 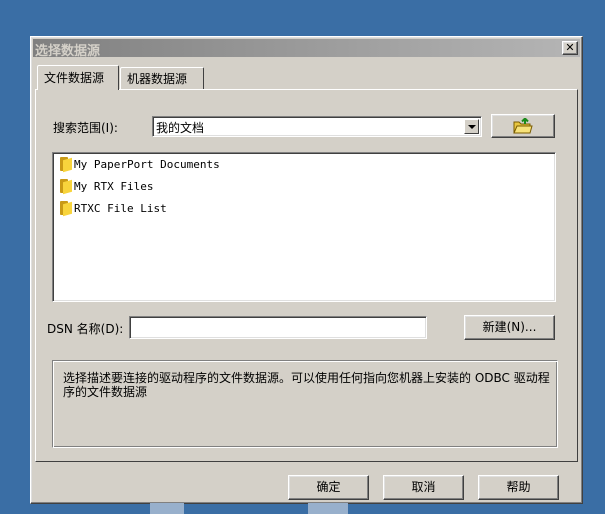 I want to click on cancel-button: 取消, so click(x=423, y=487).